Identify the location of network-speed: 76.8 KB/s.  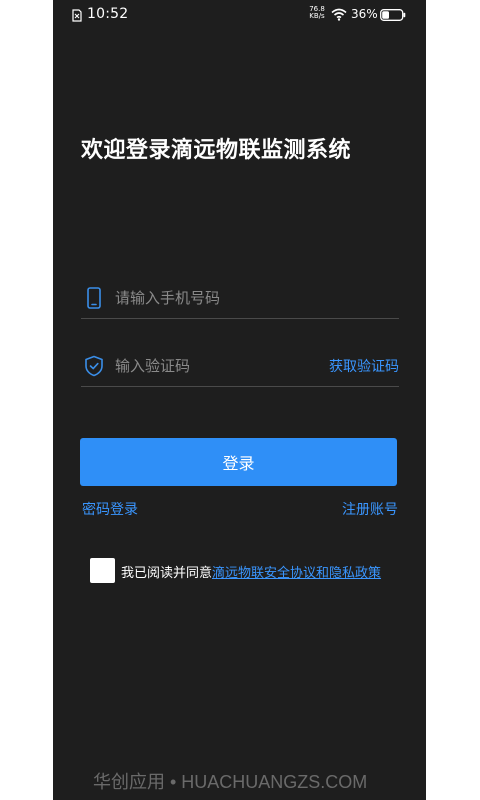
(317, 13).